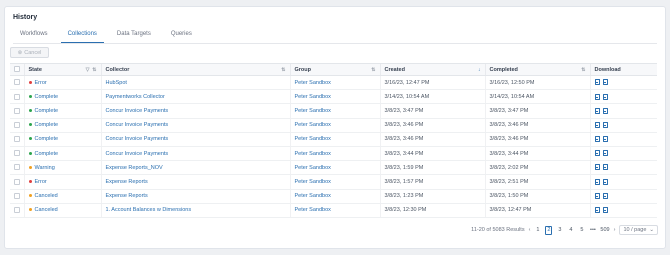  I want to click on collector-link: Expense Reports_NOV, so click(195, 168).